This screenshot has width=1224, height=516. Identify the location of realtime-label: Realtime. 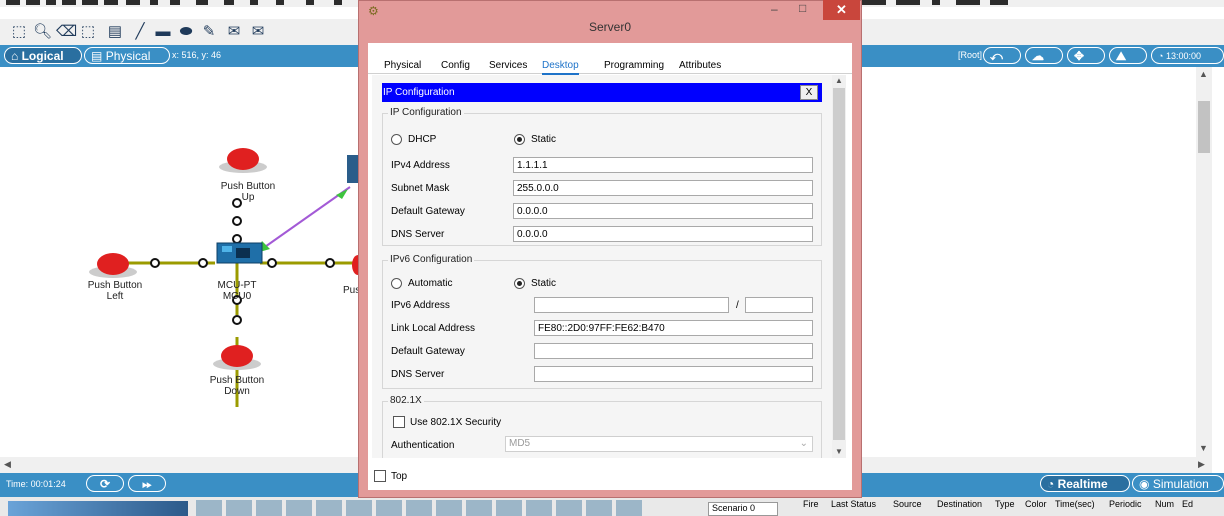
(1082, 484).